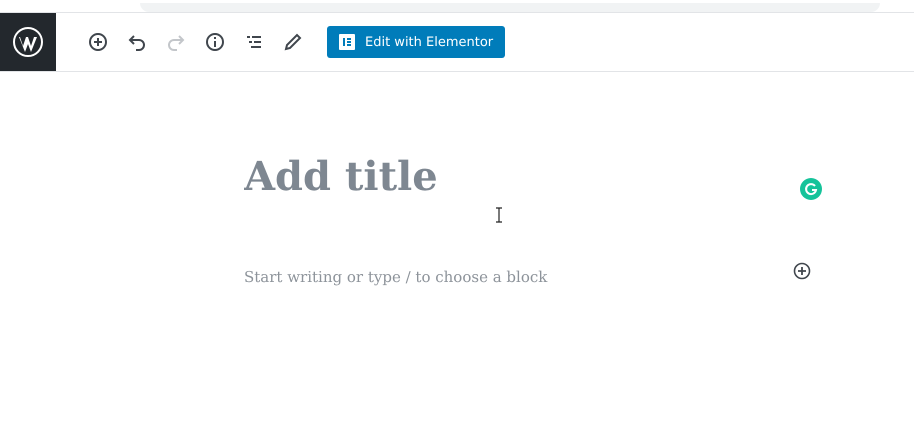  I want to click on wordpress-logo-icon, so click(28, 42).